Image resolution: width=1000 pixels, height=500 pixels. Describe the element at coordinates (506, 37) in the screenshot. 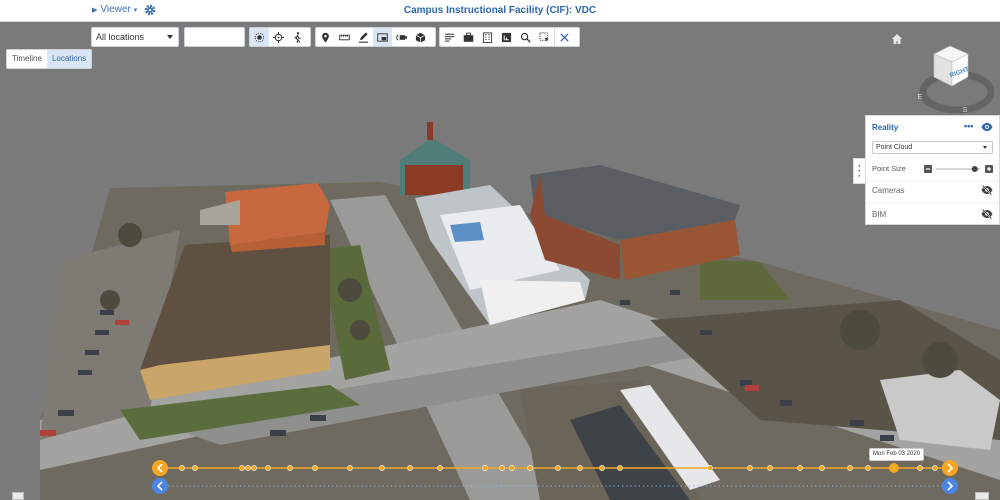

I see `ruler-box-icon` at that location.